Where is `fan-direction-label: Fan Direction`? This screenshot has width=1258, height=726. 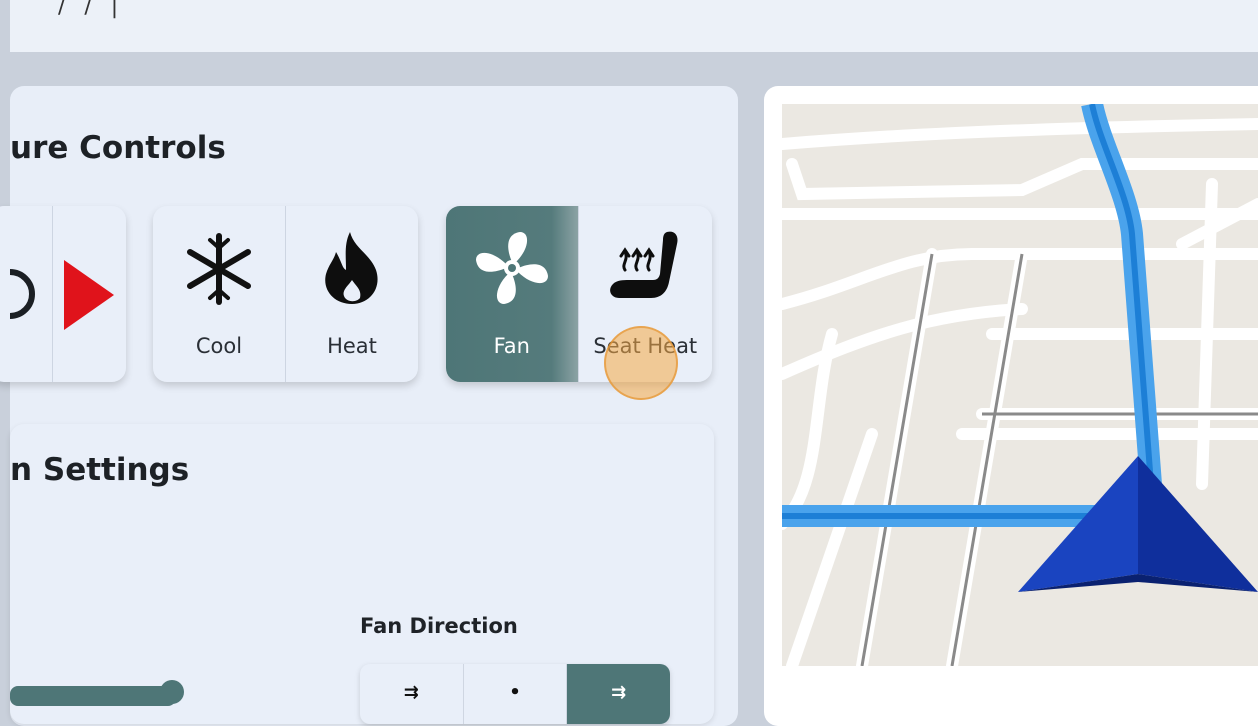 fan-direction-label: Fan Direction is located at coordinates (439, 626).